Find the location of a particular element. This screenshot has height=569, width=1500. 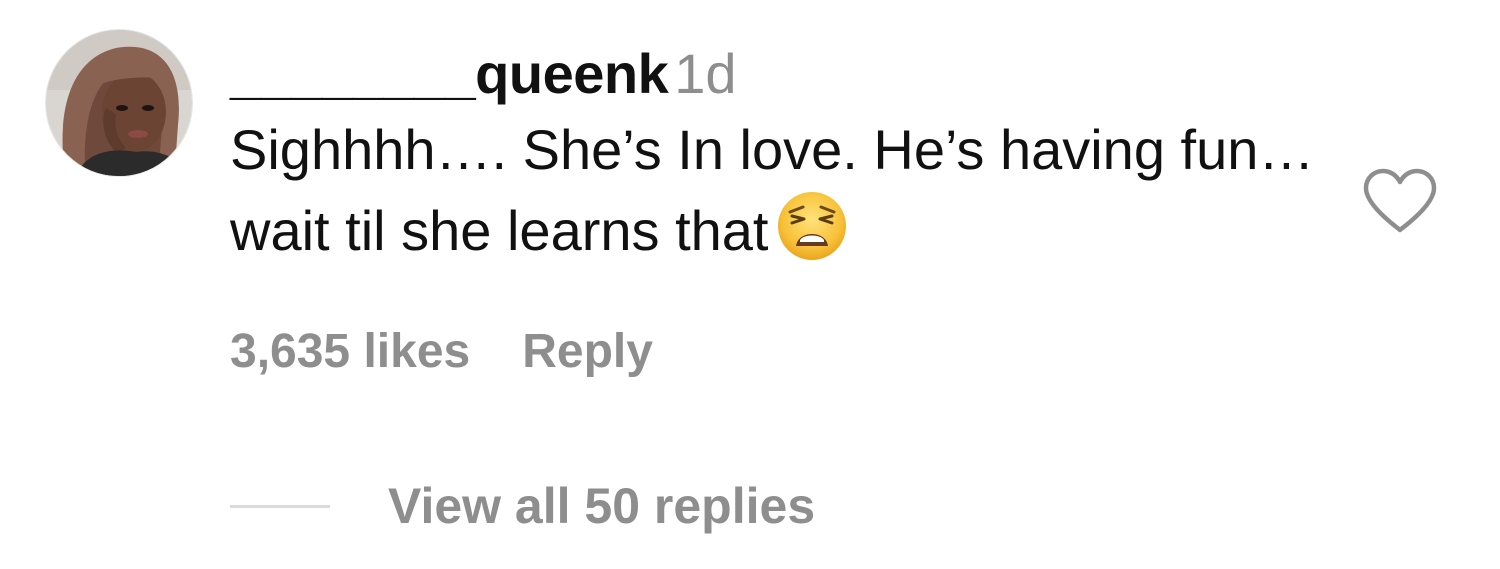

replies-divider is located at coordinates (280, 506).